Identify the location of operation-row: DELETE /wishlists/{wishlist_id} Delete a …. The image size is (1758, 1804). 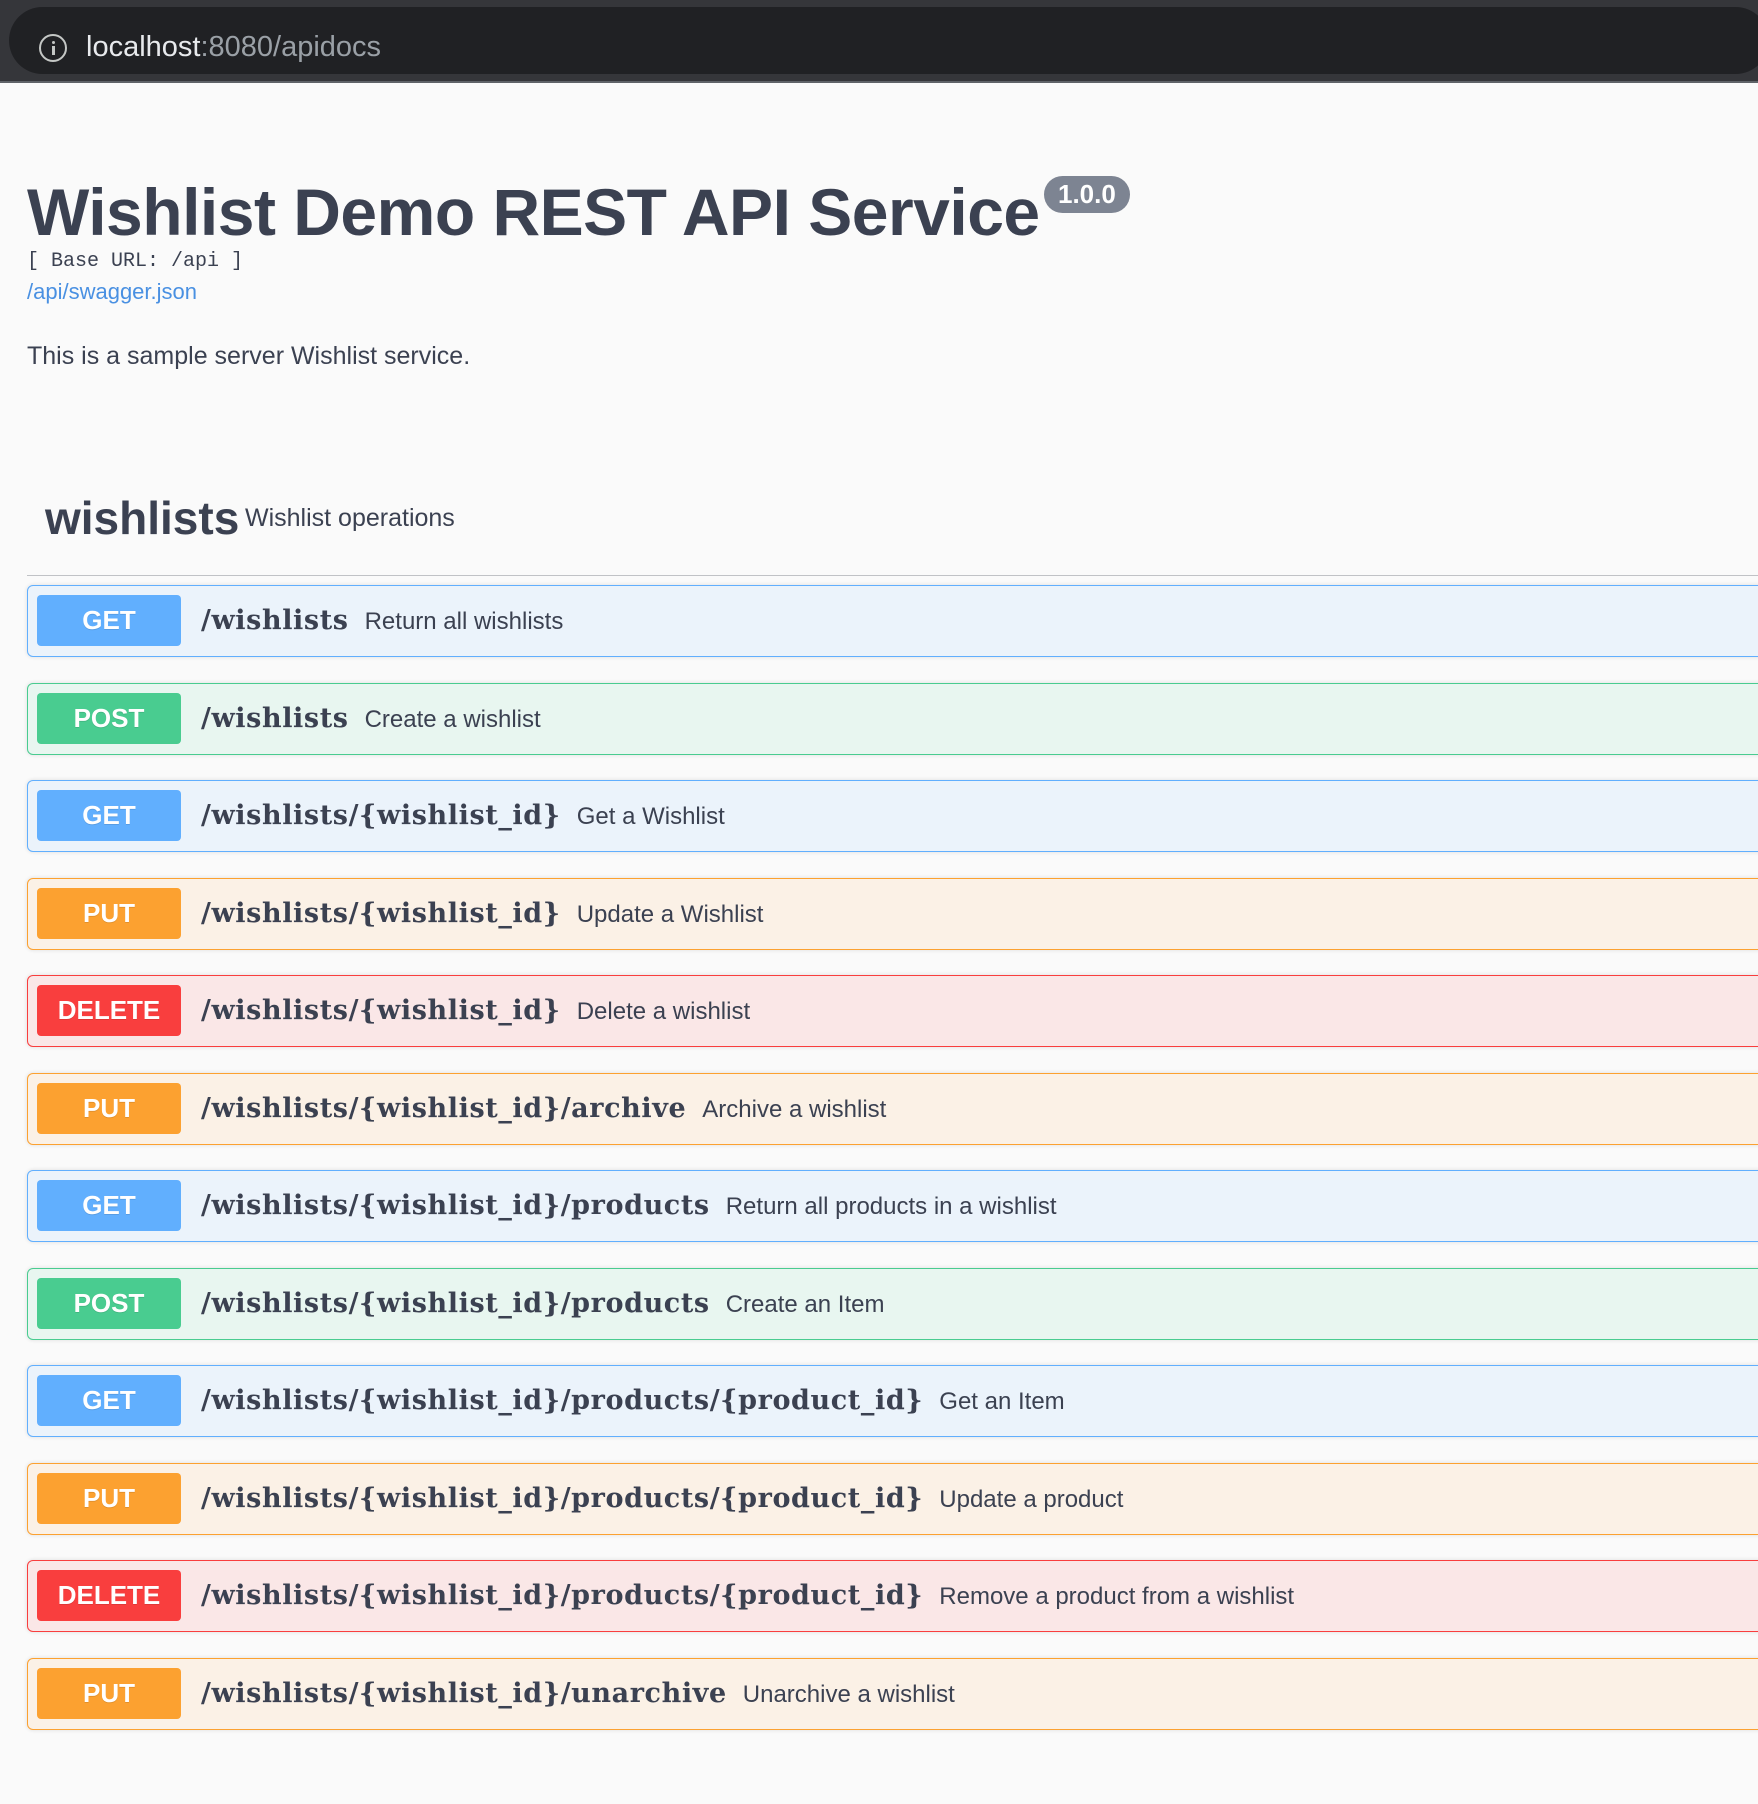
(892, 1011).